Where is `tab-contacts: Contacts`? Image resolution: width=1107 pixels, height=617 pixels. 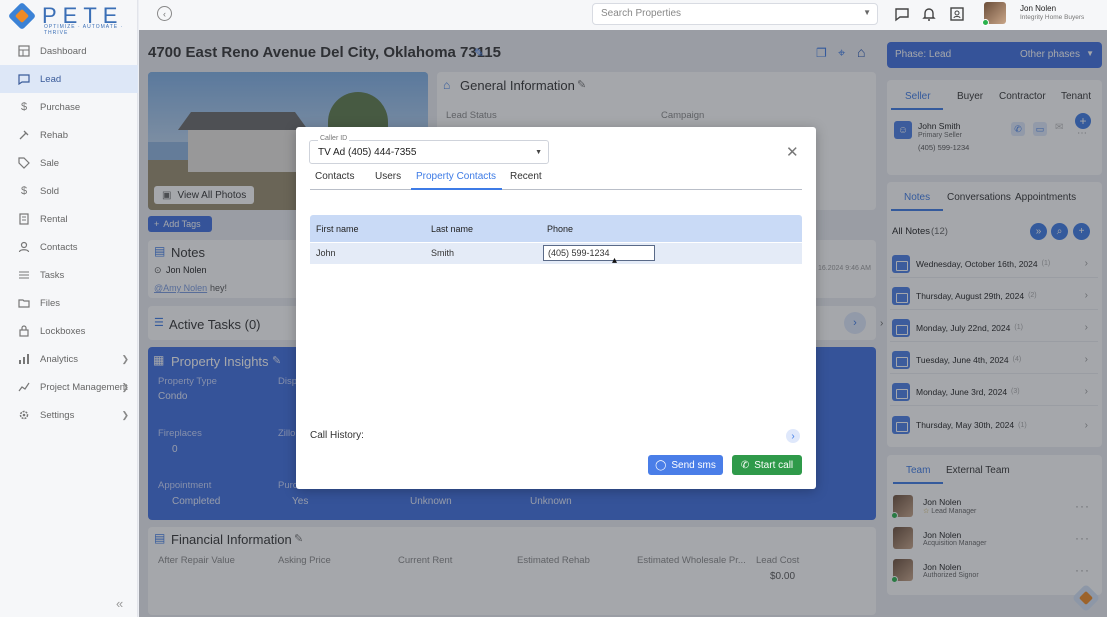
tab-contacts: Contacts is located at coordinates (334, 176).